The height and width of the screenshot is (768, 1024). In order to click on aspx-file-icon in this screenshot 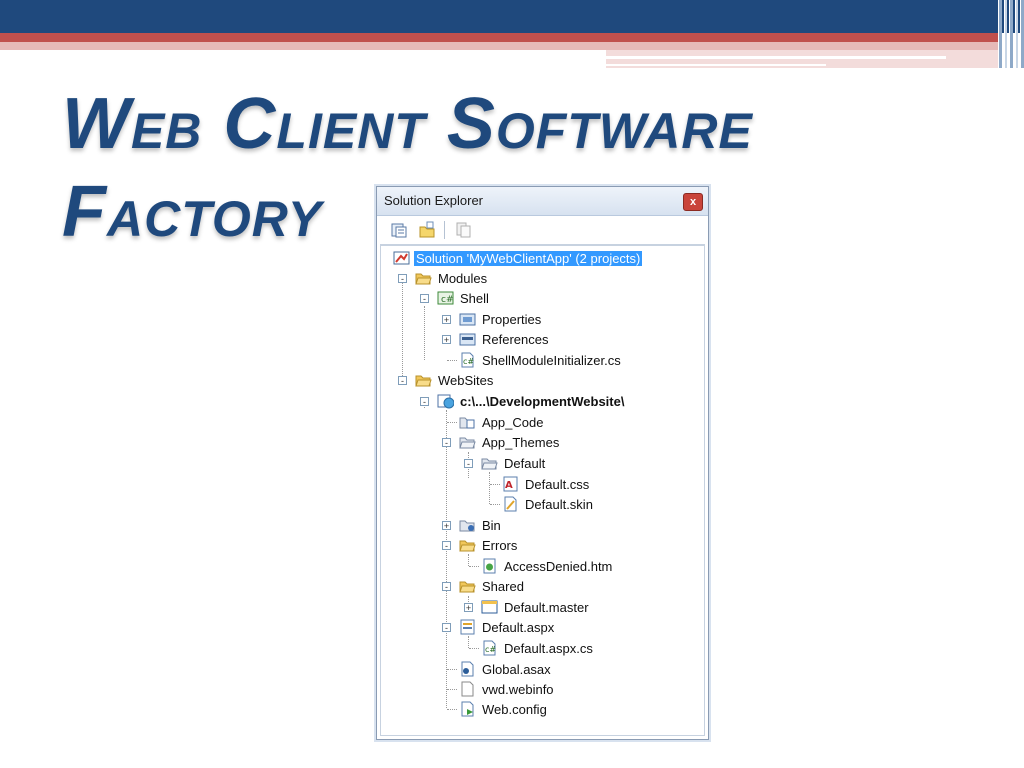, I will do `click(467, 627)`.